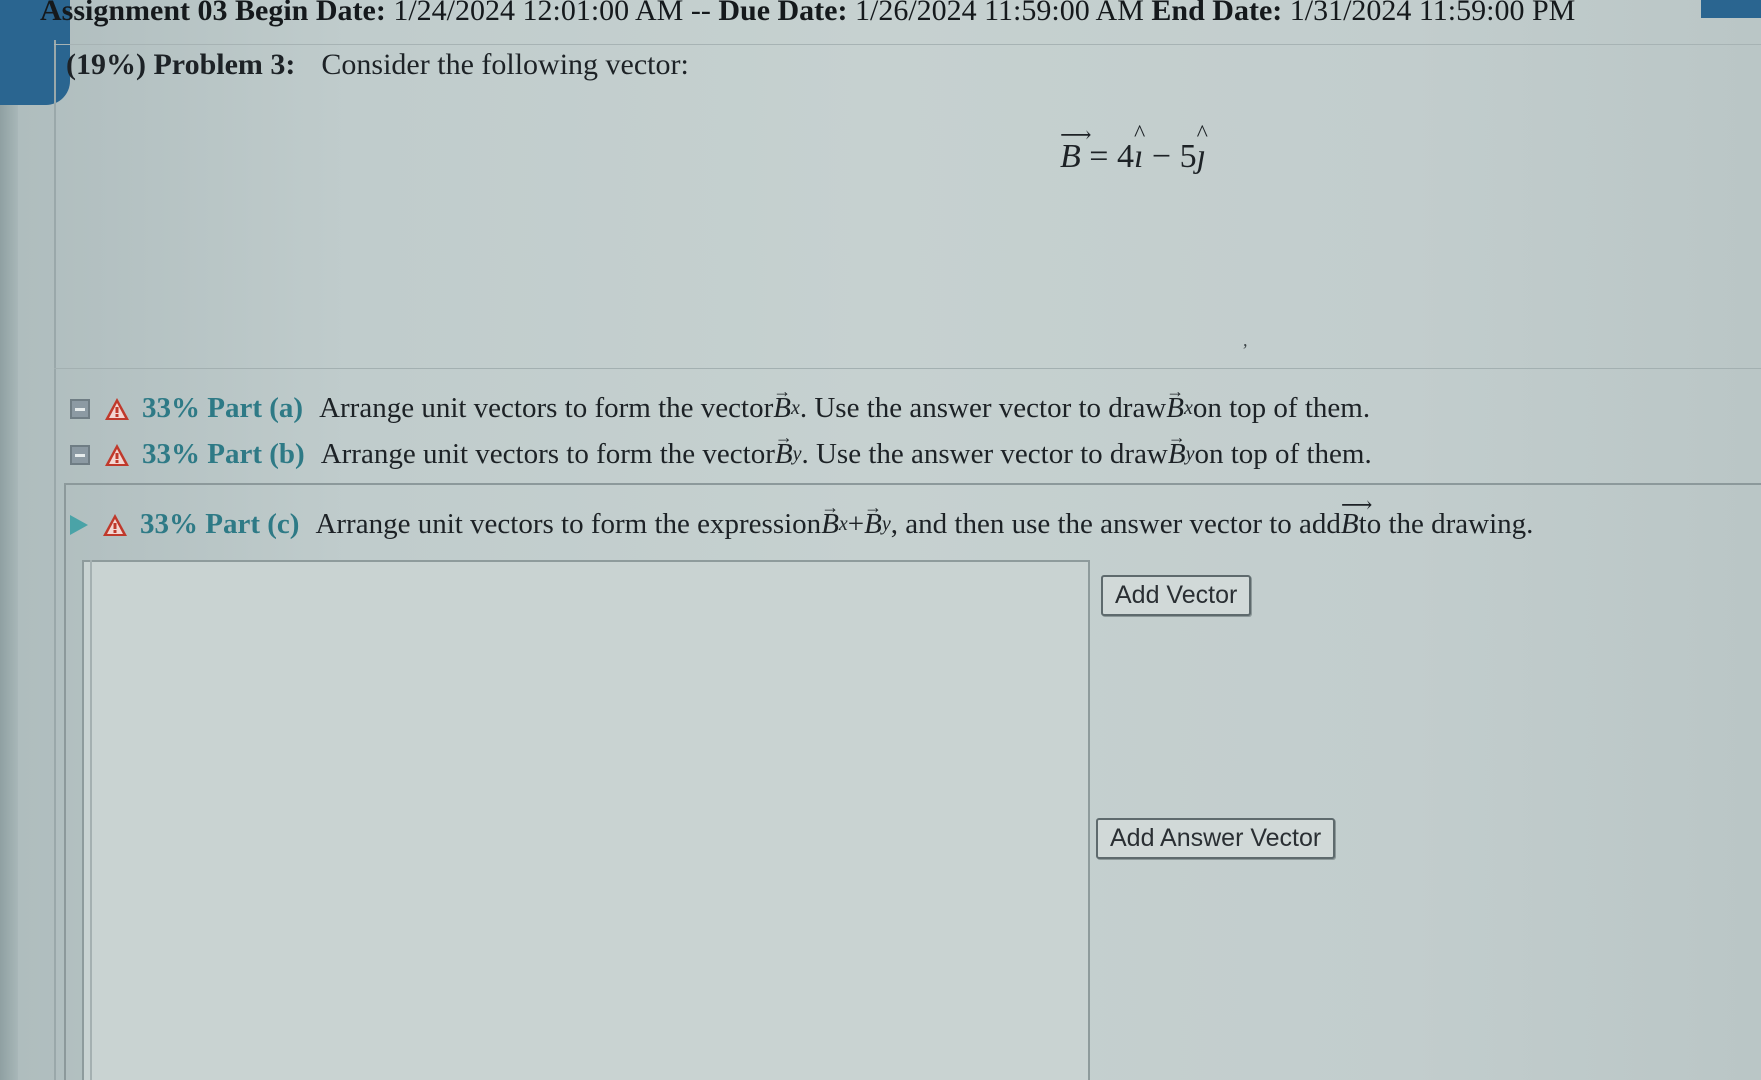  I want to click on problem-statement: Consider the following vector:, so click(505, 64).